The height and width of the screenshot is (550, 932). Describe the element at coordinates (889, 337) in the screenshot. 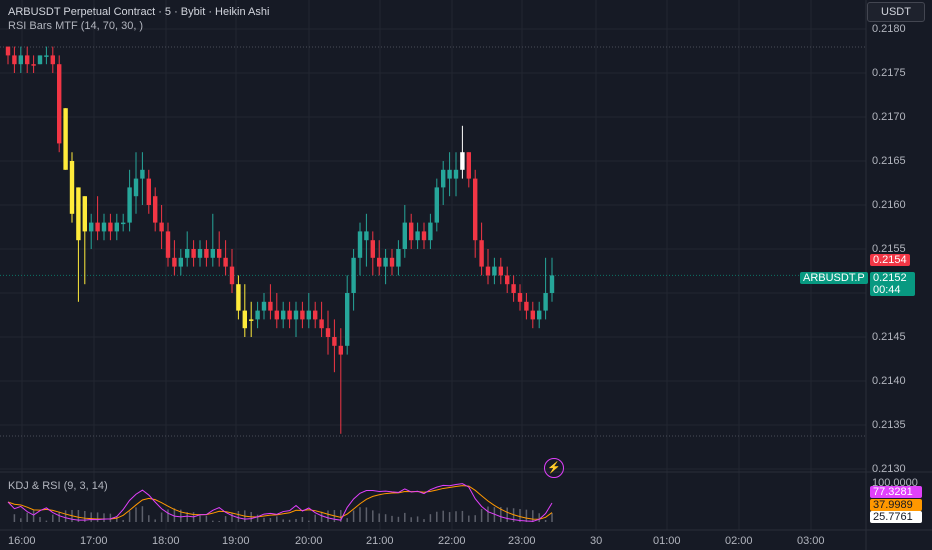

I see `price-axis-label: 0.2145` at that location.